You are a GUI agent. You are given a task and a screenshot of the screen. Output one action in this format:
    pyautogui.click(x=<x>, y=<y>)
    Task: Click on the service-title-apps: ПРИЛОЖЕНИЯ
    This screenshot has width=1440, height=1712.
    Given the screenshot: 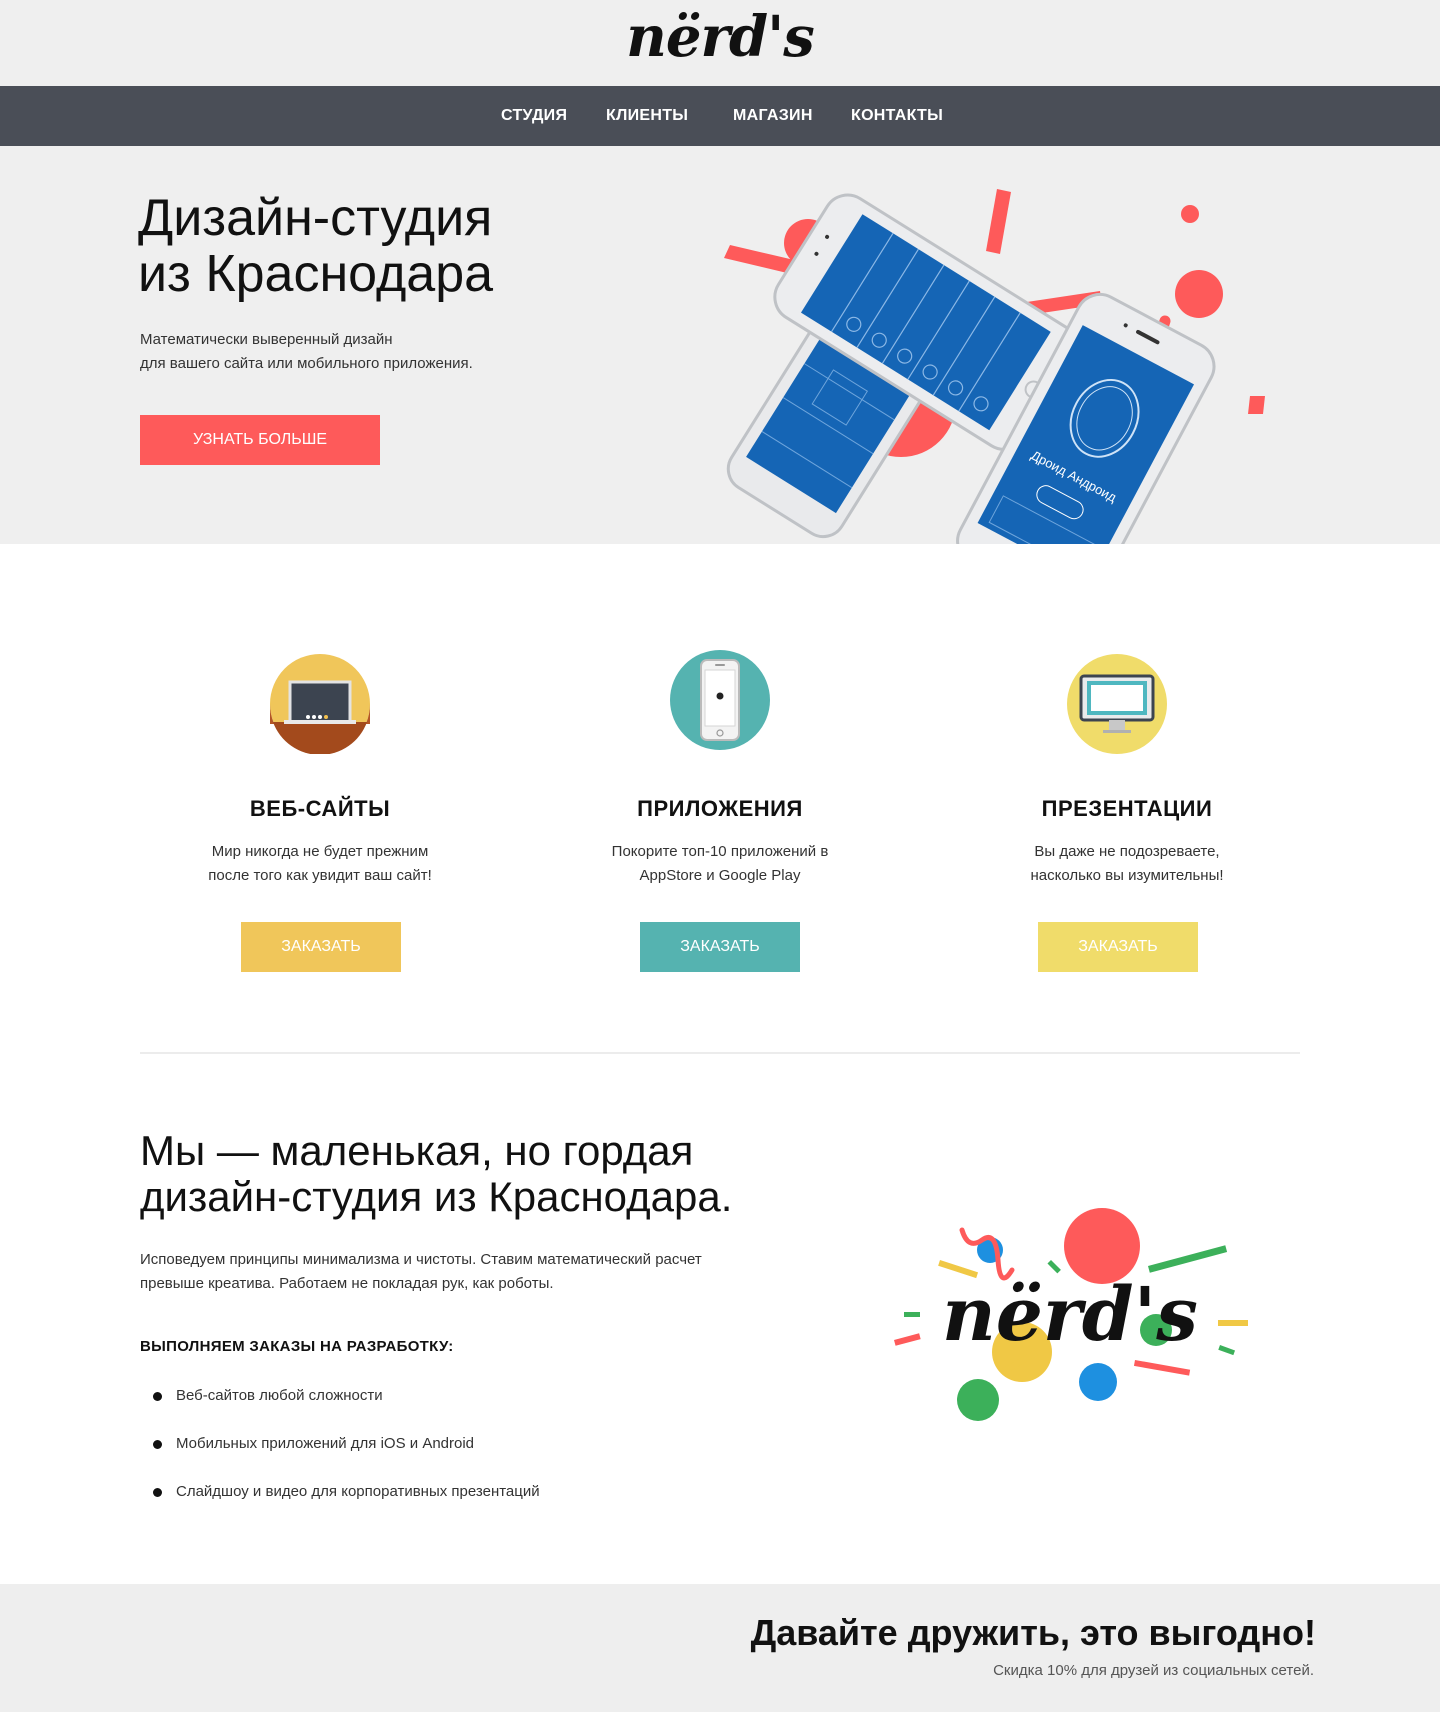 What is the action you would take?
    pyautogui.click(x=720, y=808)
    